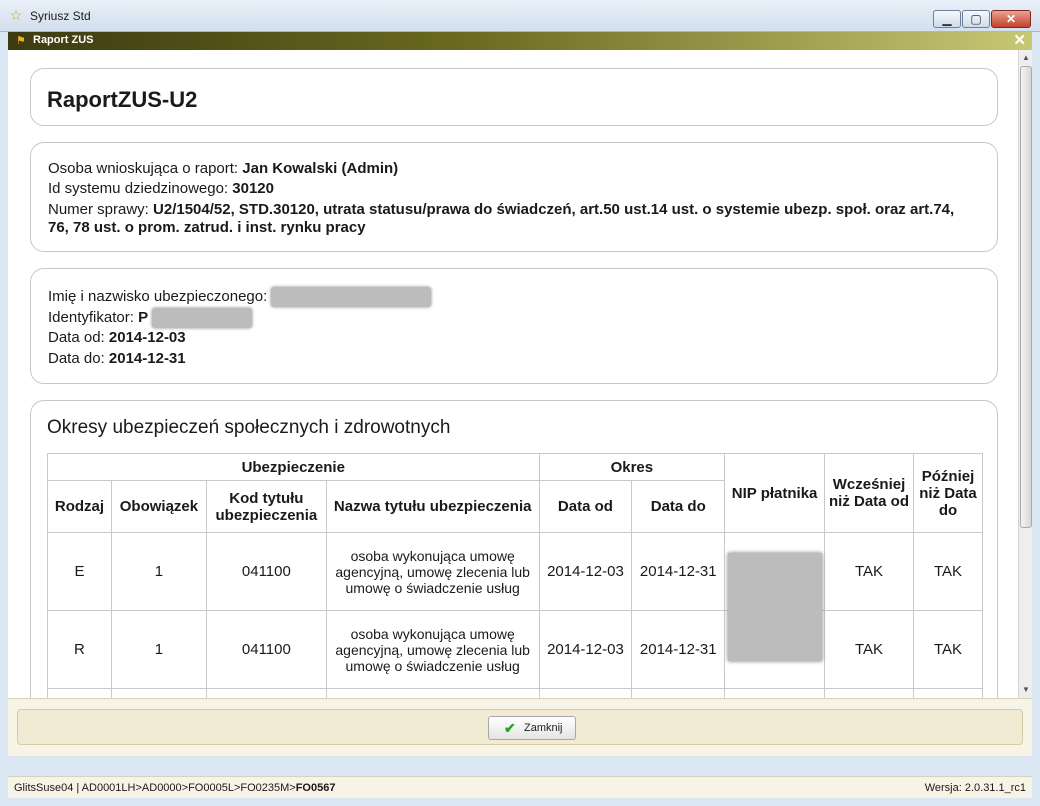 This screenshot has height=806, width=1040. I want to click on content-scrollbar: ▲ ▼, so click(1025, 374).